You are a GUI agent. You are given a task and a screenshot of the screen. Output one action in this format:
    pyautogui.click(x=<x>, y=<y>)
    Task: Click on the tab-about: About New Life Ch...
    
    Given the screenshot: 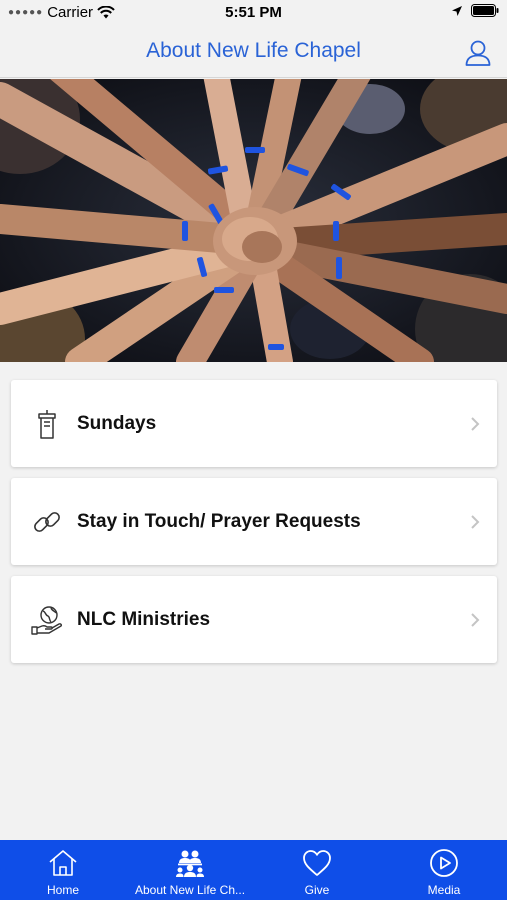 What is the action you would take?
    pyautogui.click(x=190, y=870)
    